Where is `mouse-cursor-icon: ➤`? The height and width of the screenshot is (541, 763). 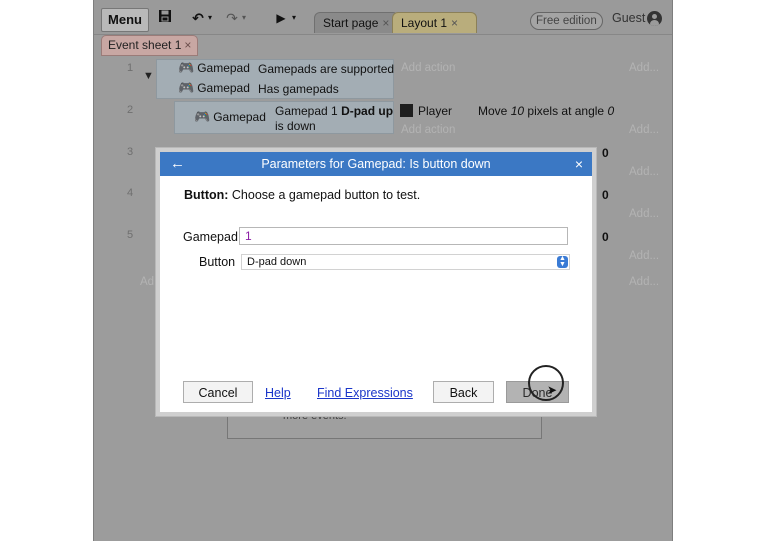
mouse-cursor-icon: ➤ is located at coordinates (552, 390).